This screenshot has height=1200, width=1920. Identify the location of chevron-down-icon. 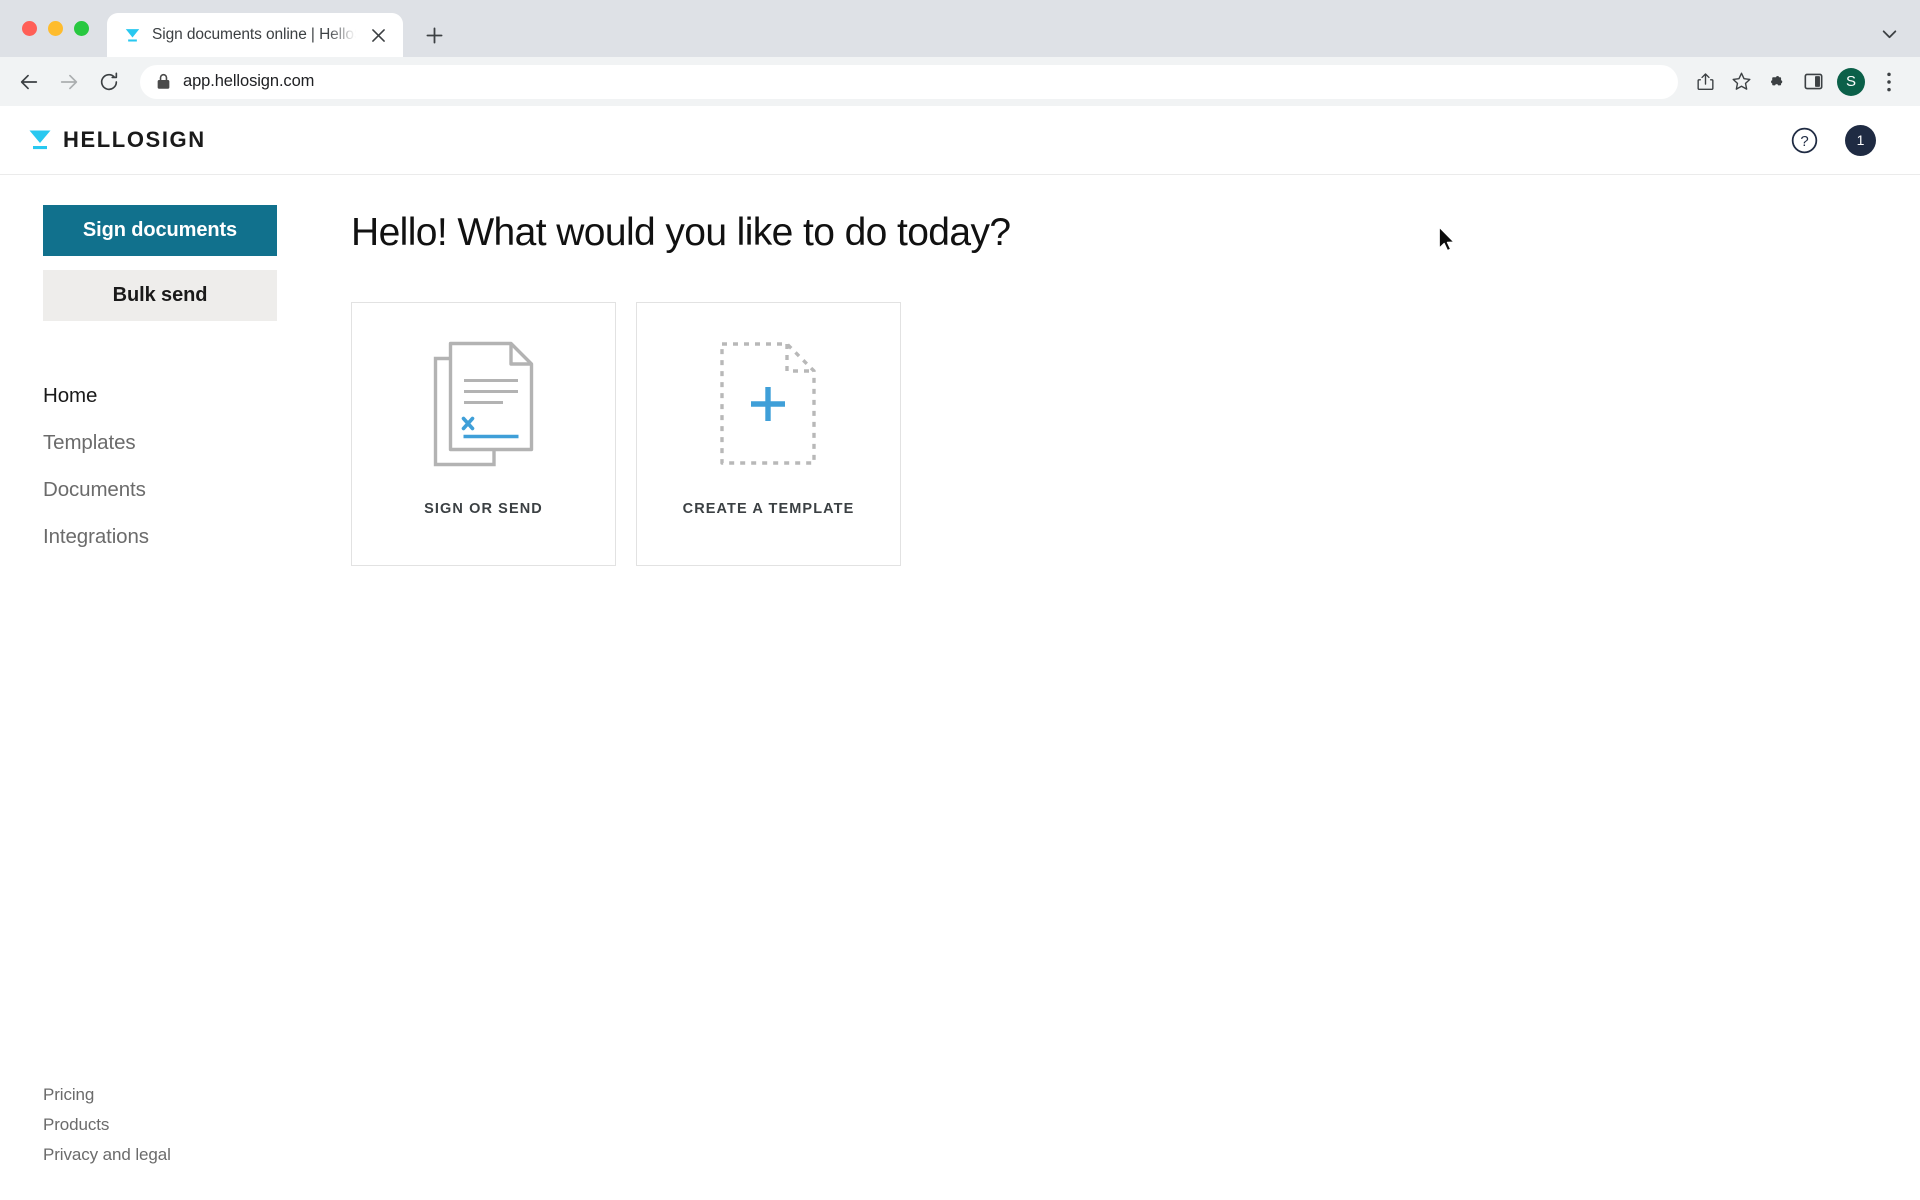
(1889, 33).